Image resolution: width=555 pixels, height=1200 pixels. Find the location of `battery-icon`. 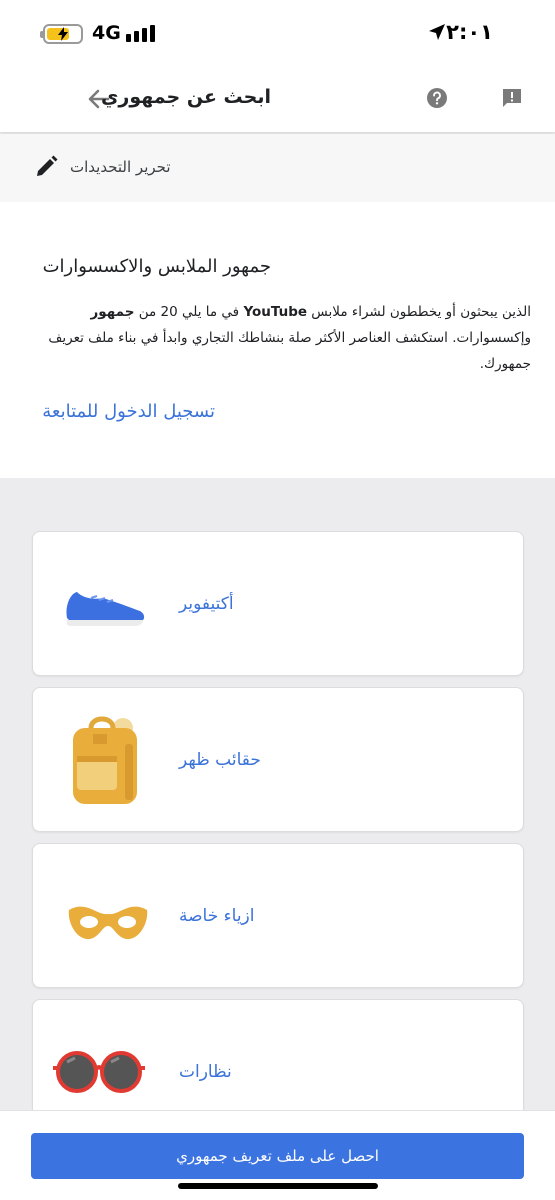

battery-icon is located at coordinates (61, 34).